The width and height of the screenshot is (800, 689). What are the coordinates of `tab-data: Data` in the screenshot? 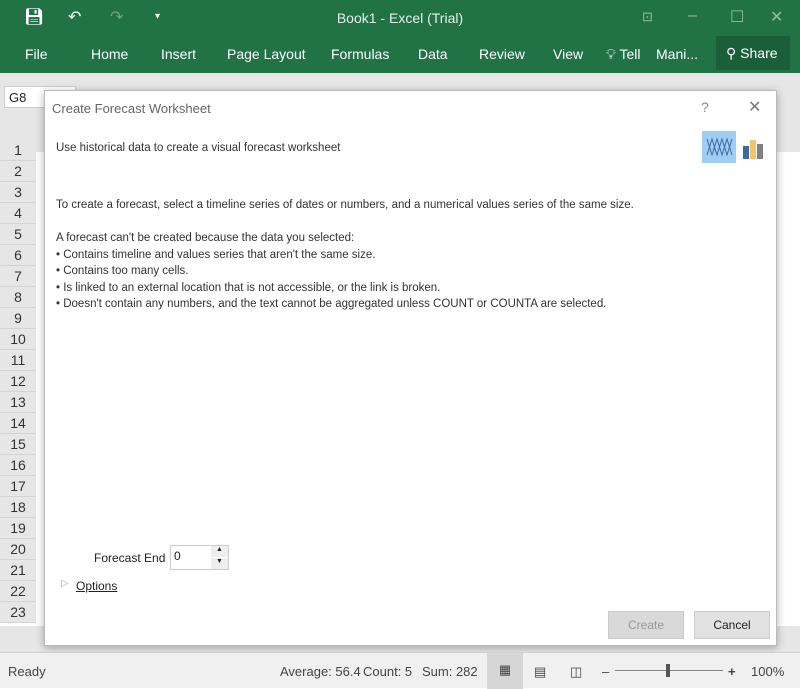 It's located at (433, 54).